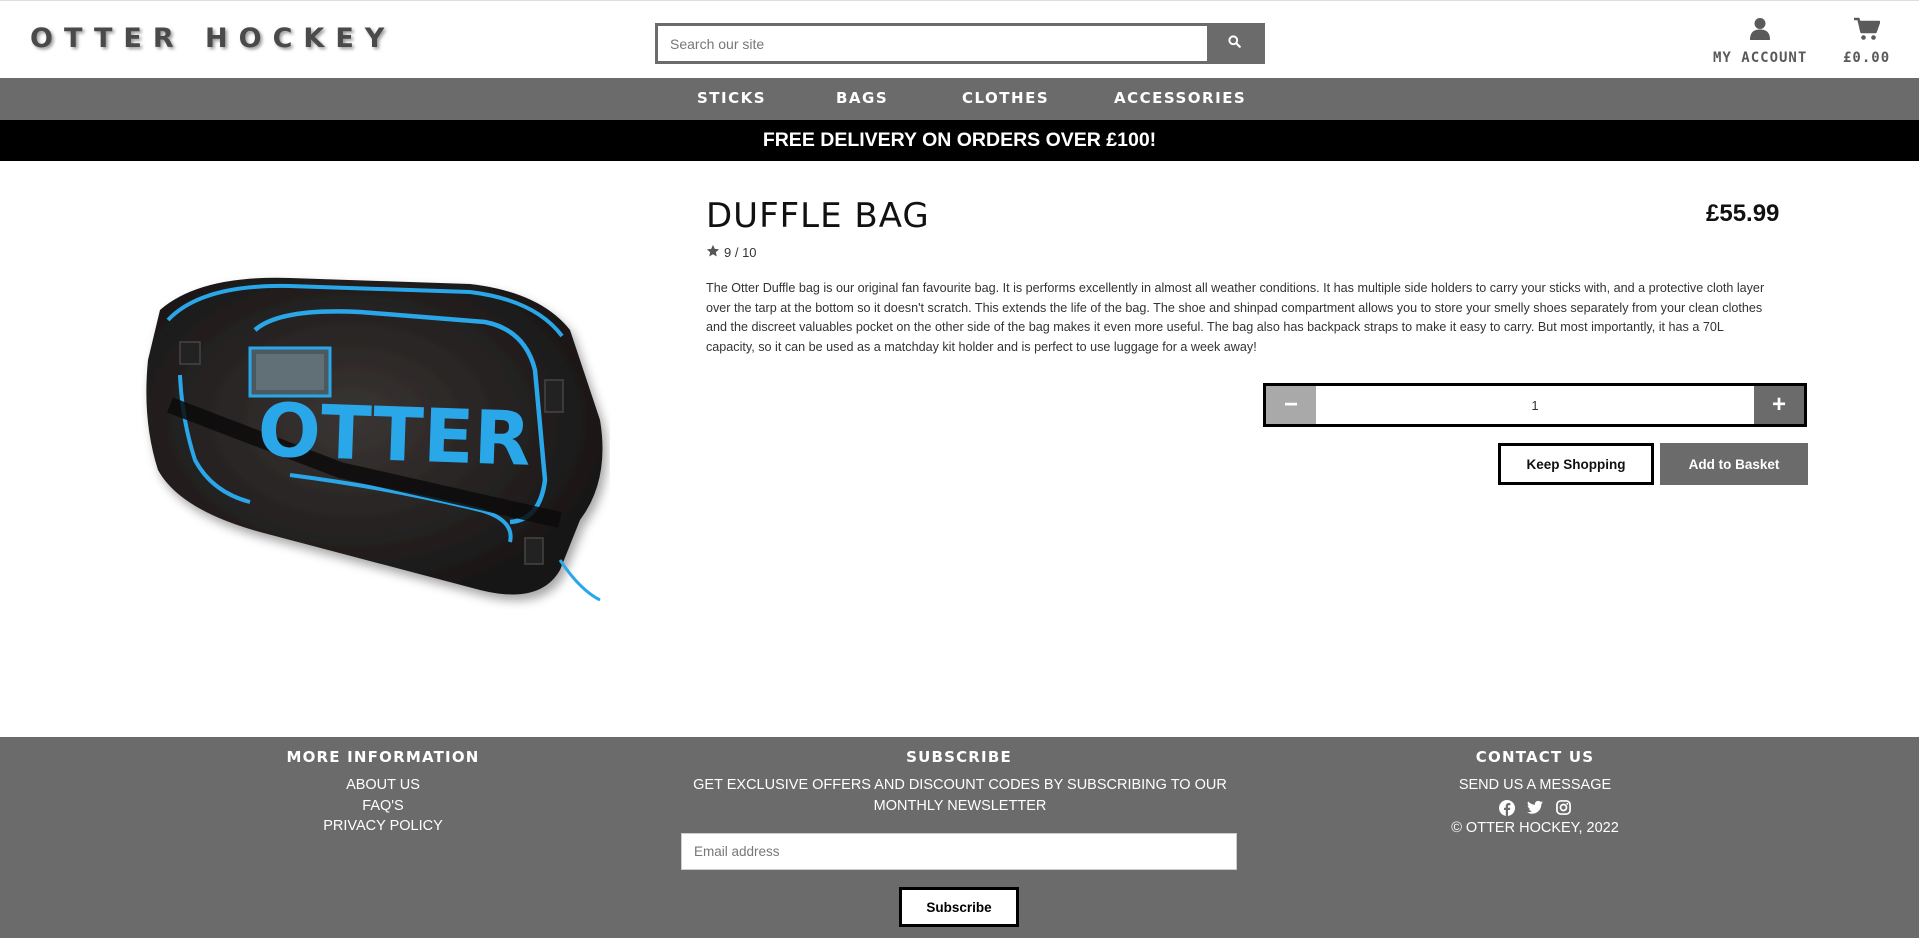  I want to click on product-title: DUFFLE BAG, so click(818, 216).